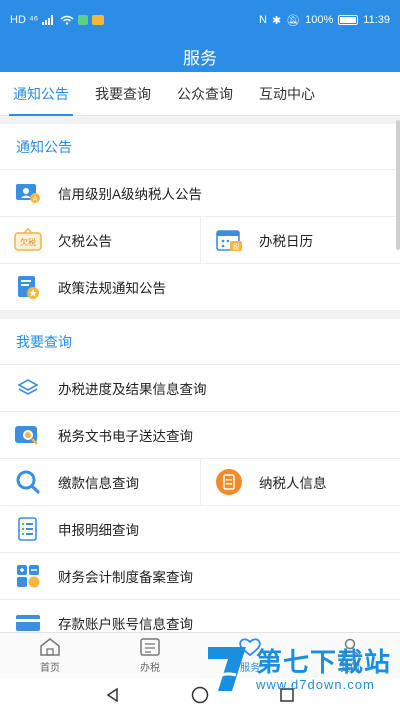  What do you see at coordinates (123, 94) in the screenshot?
I see `tab-my-query: 我要查询` at bounding box center [123, 94].